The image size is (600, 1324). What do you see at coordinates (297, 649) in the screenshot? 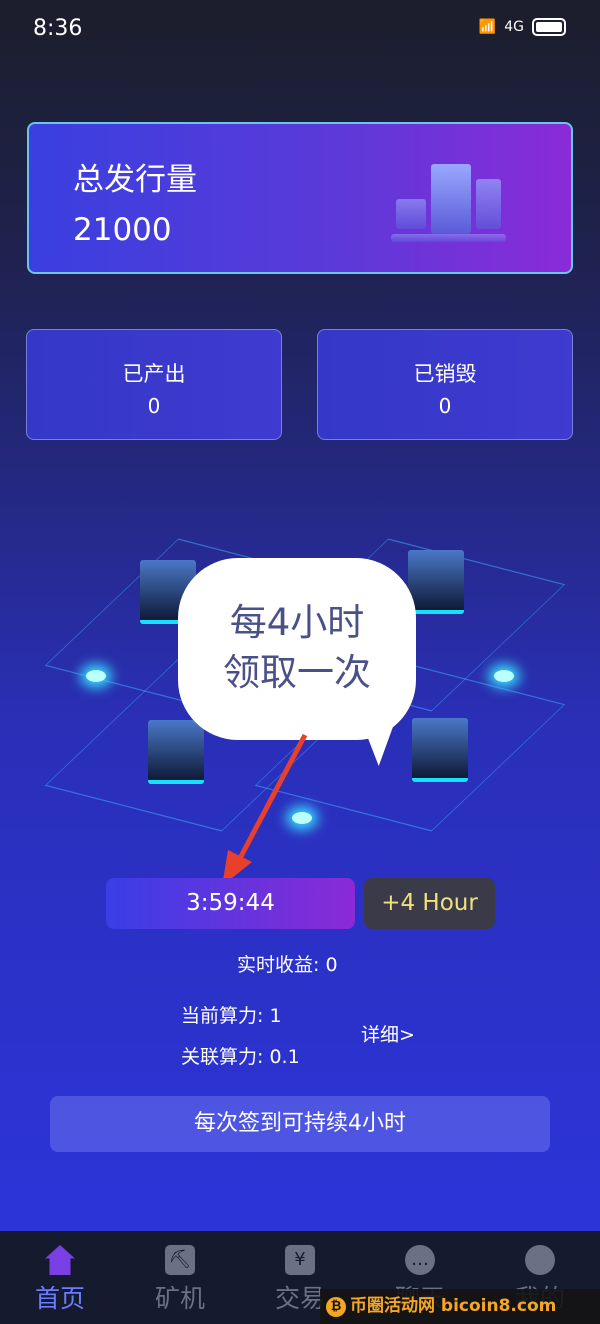
I see `annotation-bubble: 每4小时 领取一次` at bounding box center [297, 649].